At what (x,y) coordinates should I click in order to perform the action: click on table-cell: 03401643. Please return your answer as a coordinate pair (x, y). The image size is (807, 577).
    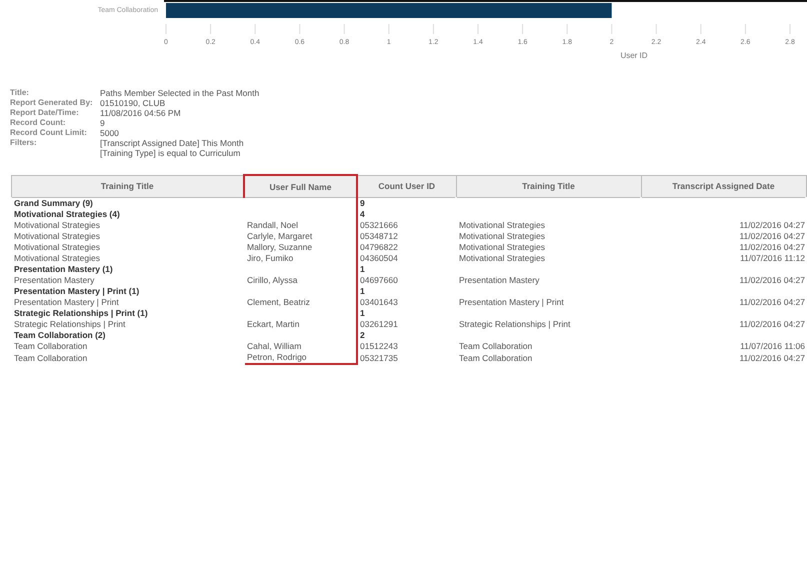
    Looking at the image, I should click on (406, 302).